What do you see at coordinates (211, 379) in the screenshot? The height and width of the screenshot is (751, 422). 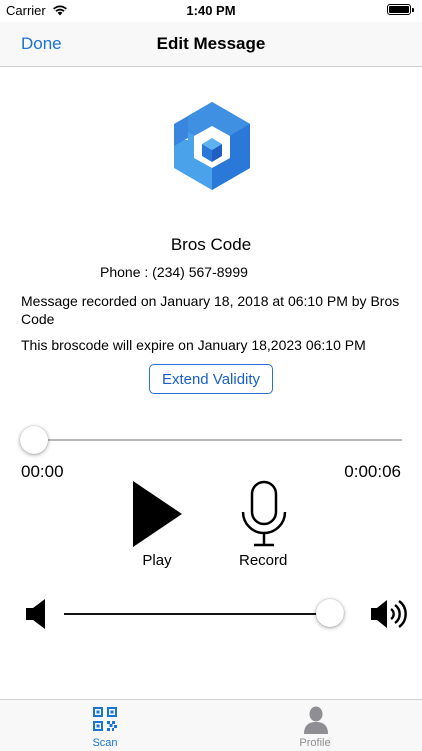 I see `extend-validity-button: Extend Validity` at bounding box center [211, 379].